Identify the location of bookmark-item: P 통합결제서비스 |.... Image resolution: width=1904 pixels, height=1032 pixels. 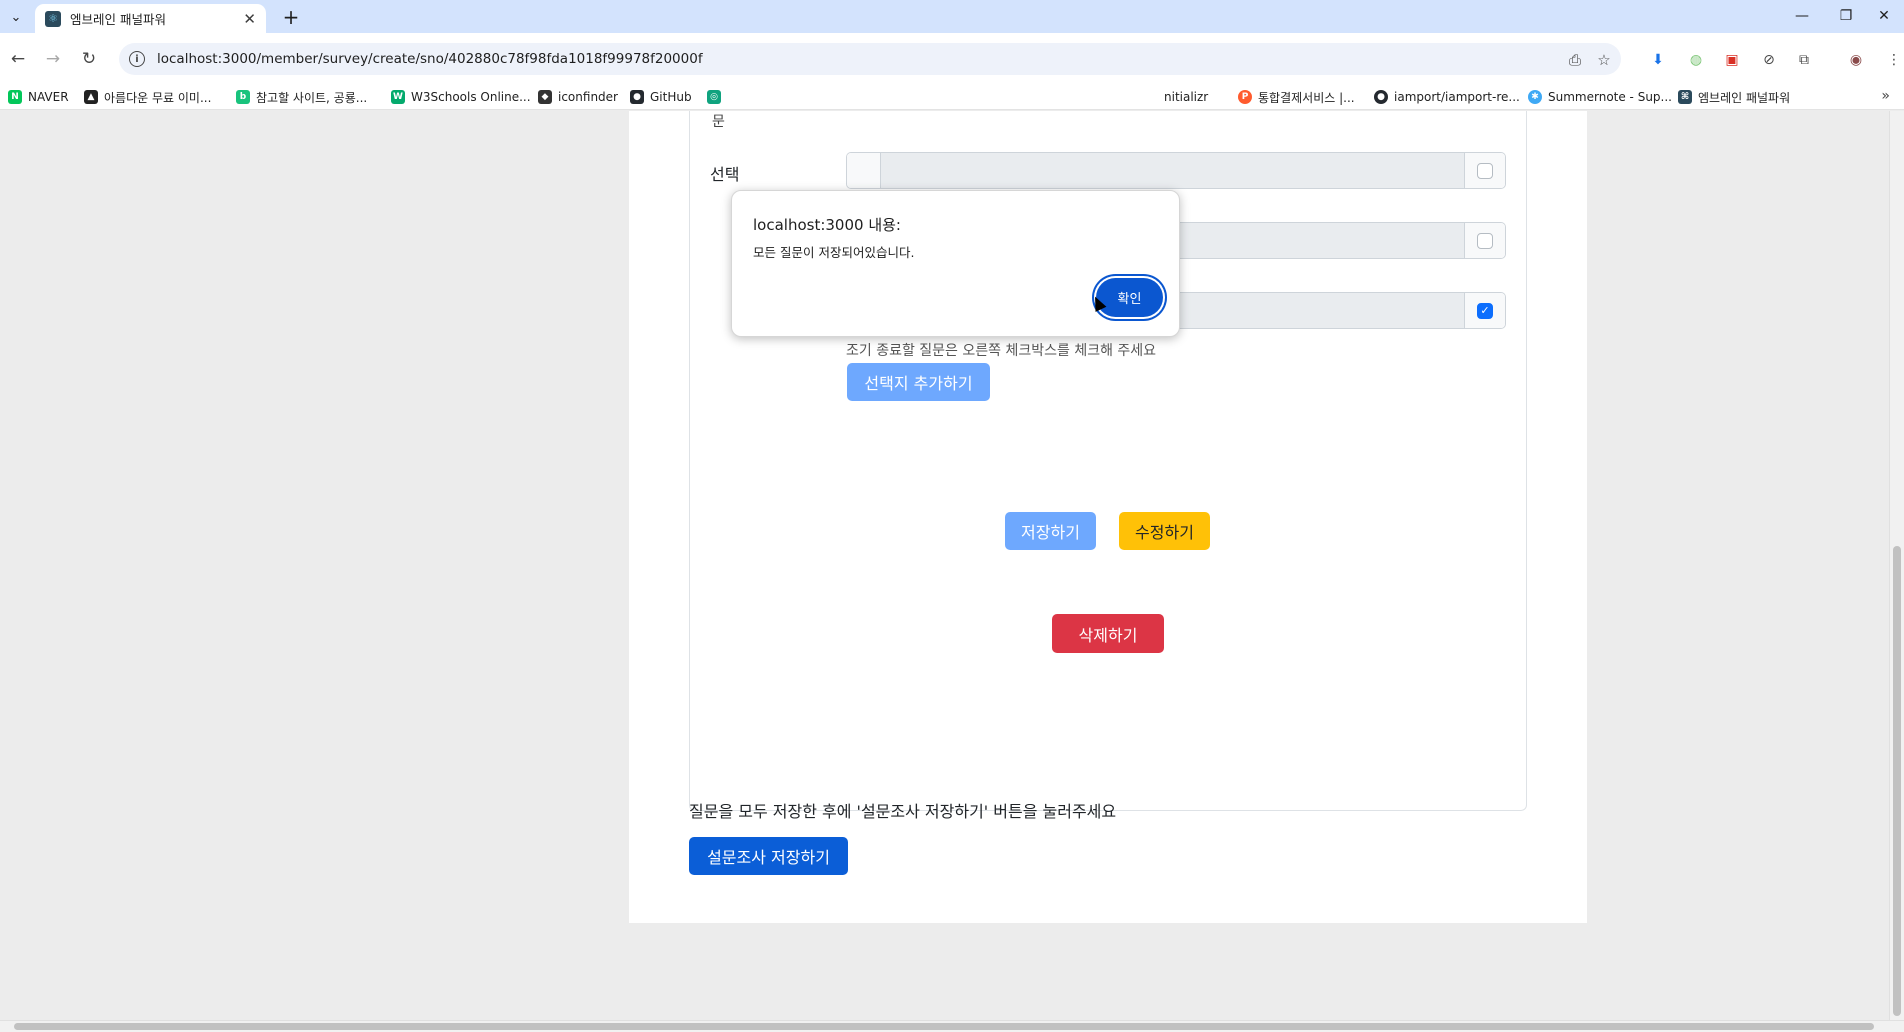
(1296, 97).